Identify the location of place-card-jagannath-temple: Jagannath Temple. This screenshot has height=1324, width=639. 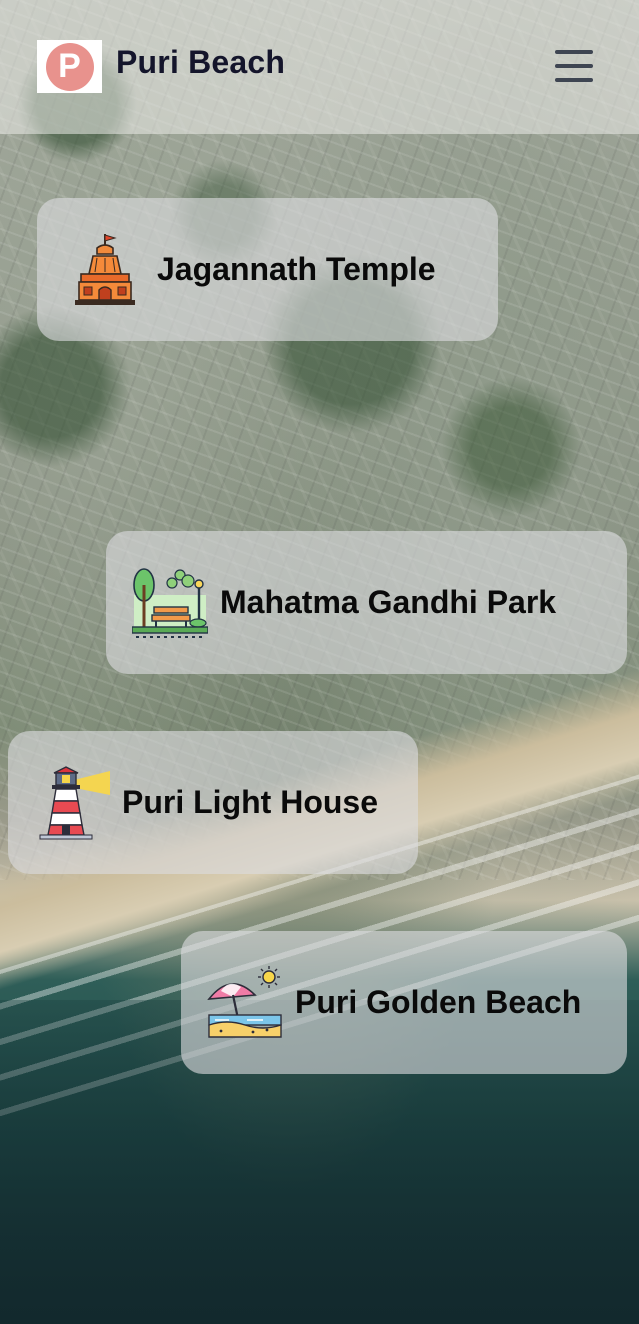
(267, 269).